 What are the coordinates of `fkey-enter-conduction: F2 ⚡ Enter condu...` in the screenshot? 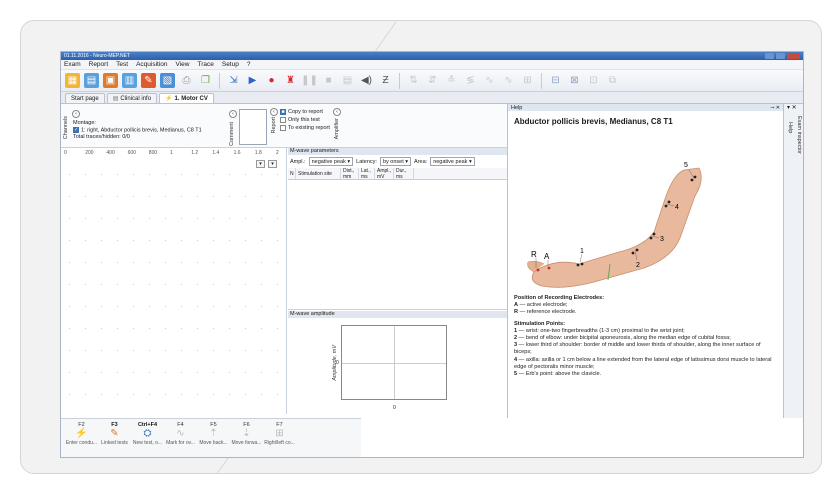 It's located at (81, 438).